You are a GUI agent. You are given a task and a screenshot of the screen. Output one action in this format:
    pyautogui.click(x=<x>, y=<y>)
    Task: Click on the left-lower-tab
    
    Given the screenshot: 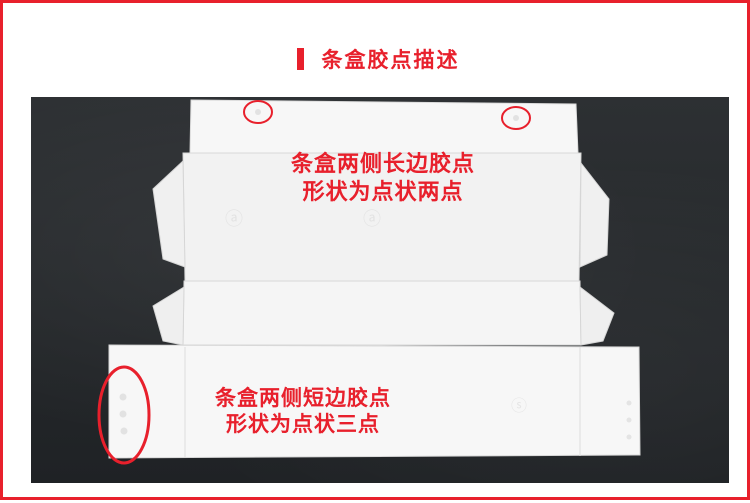 What is the action you would take?
    pyautogui.click(x=168, y=316)
    